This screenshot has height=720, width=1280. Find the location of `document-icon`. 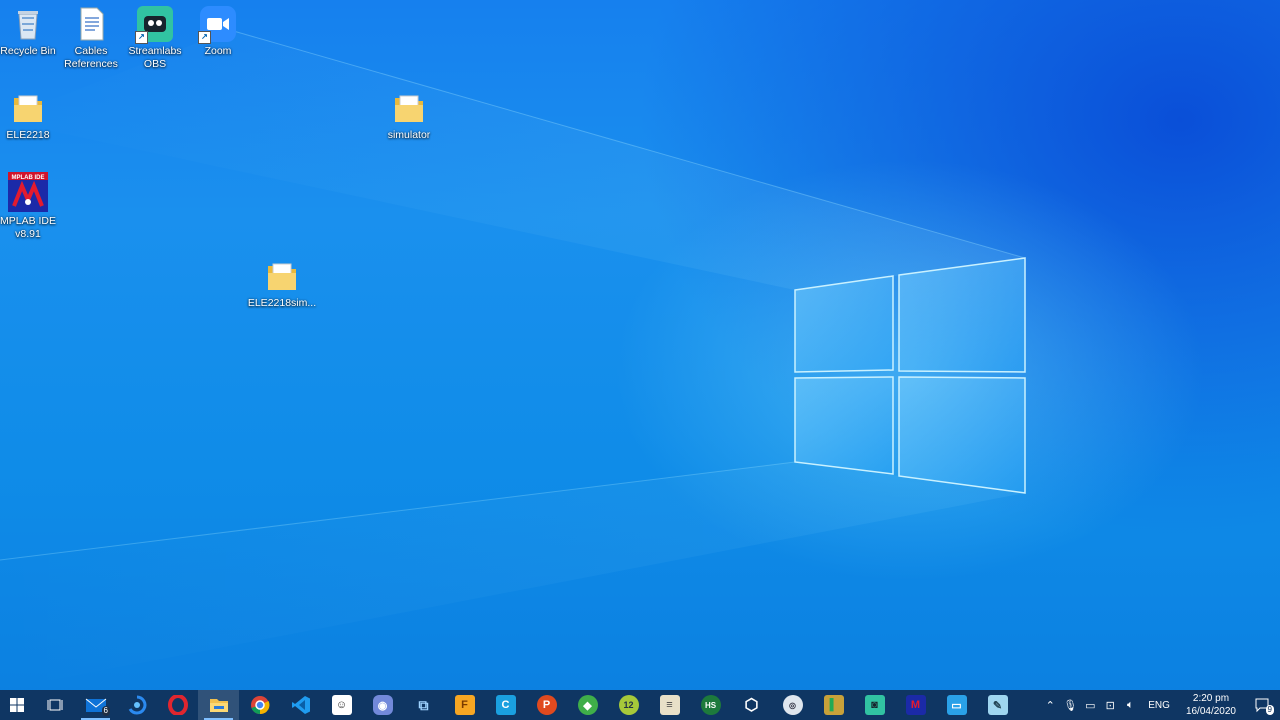

document-icon is located at coordinates (91, 24).